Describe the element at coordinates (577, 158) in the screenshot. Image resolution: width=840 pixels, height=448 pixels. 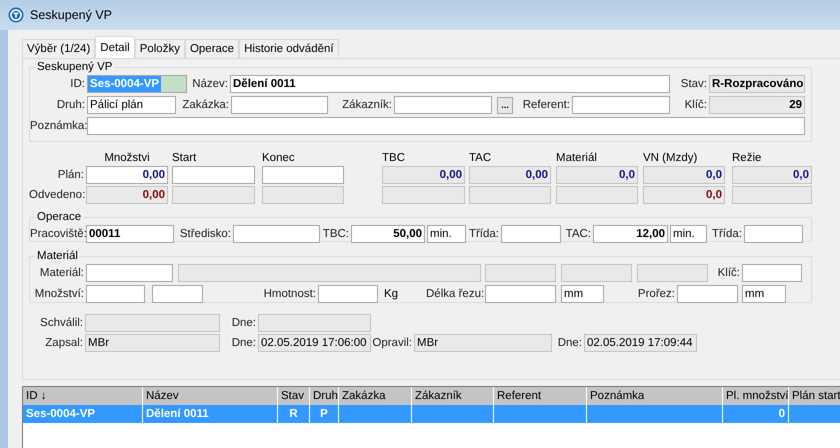
I see `column-header: Materiál` at that location.